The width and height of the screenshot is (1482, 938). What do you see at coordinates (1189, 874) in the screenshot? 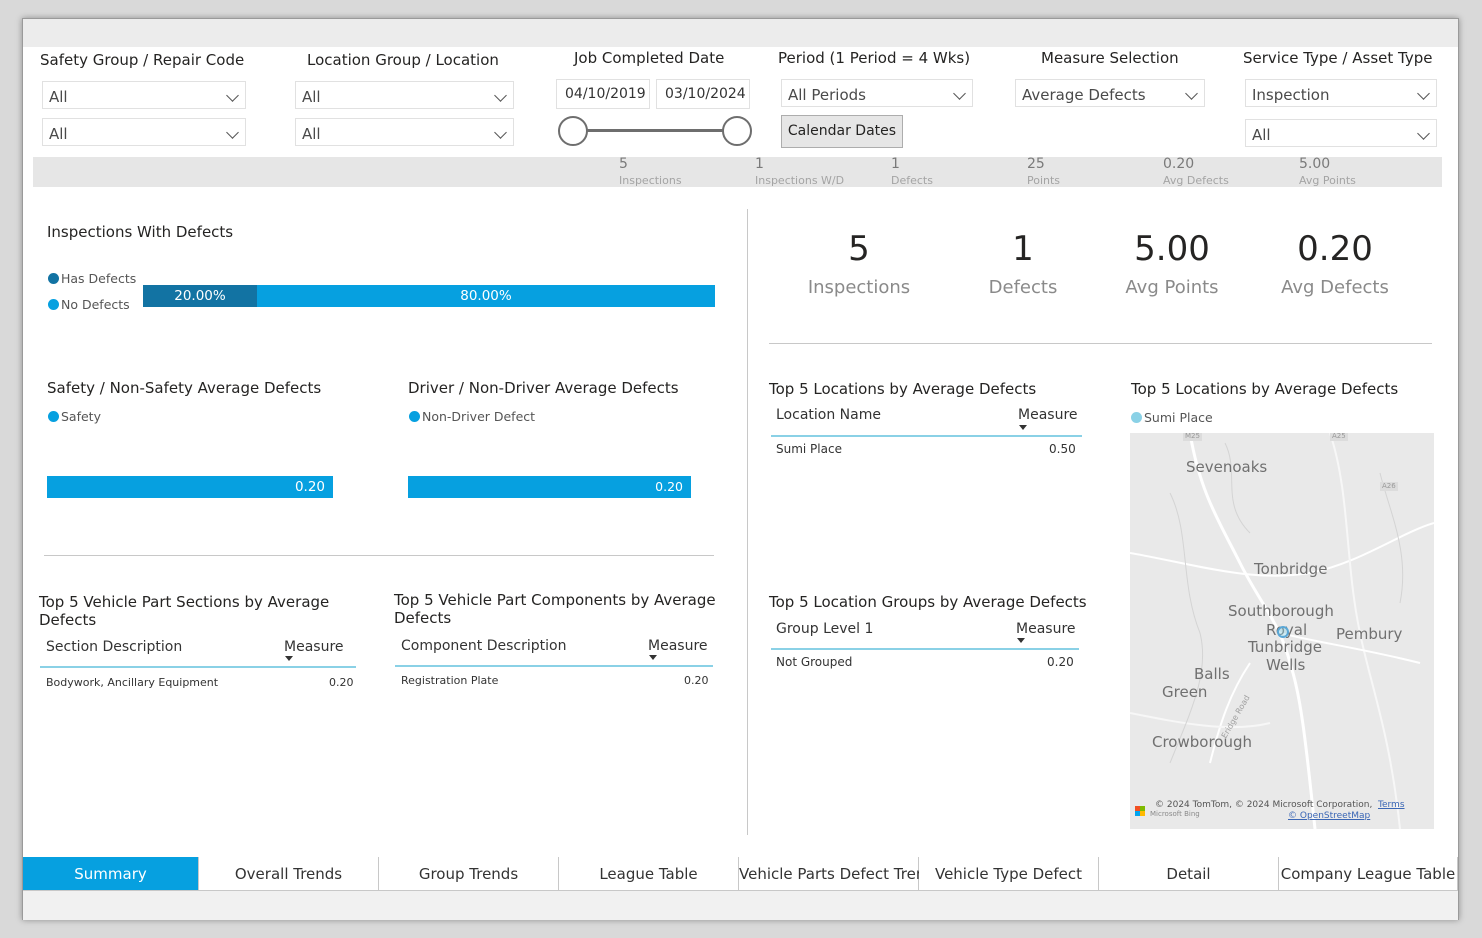
I see `tab-detail: Detail` at bounding box center [1189, 874].